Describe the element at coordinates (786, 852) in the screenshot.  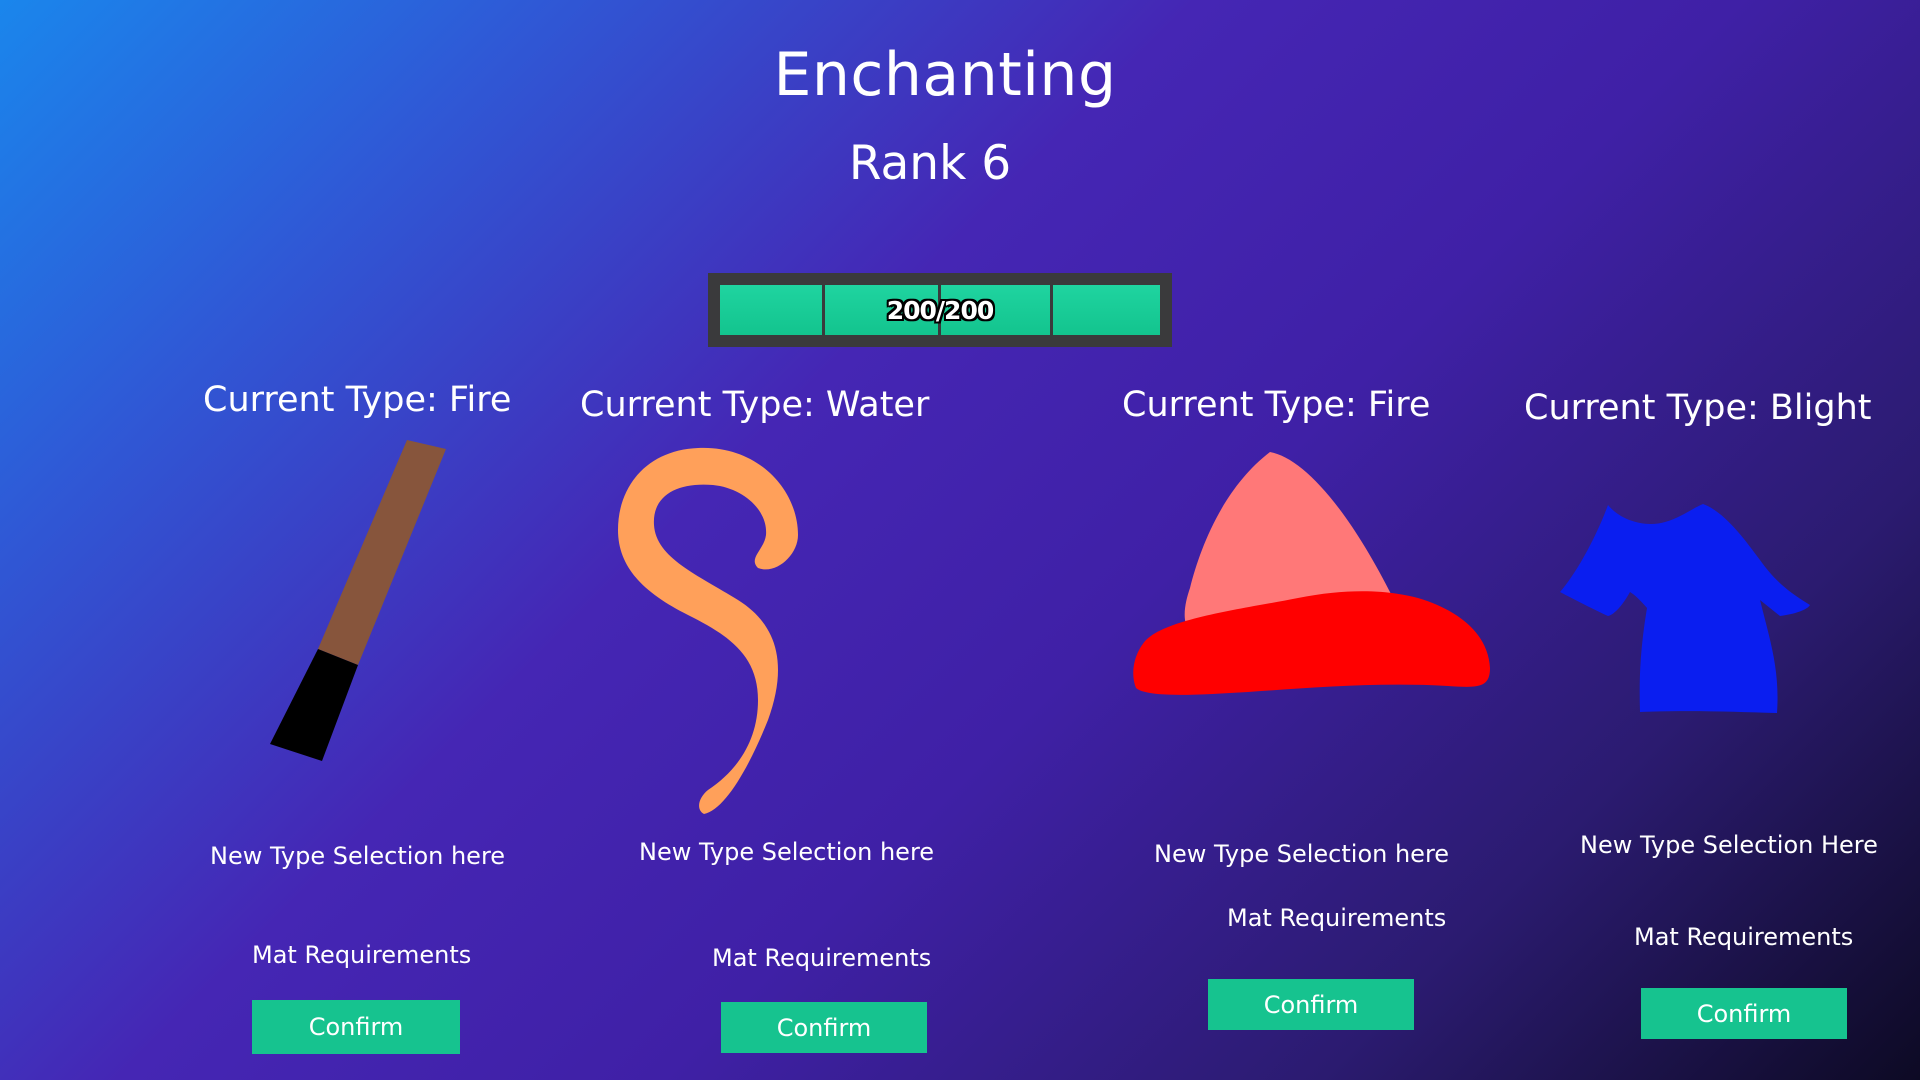
I see `item-2-selection: New Type Selection here` at that location.